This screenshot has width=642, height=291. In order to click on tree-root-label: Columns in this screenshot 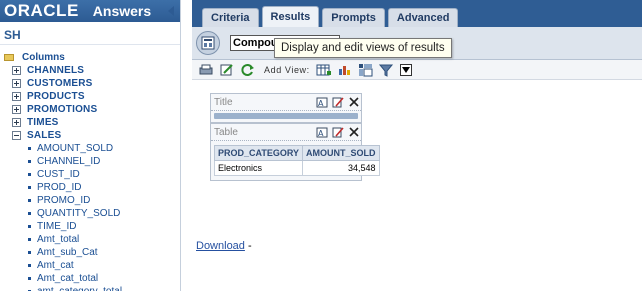, I will do `click(43, 57)`.